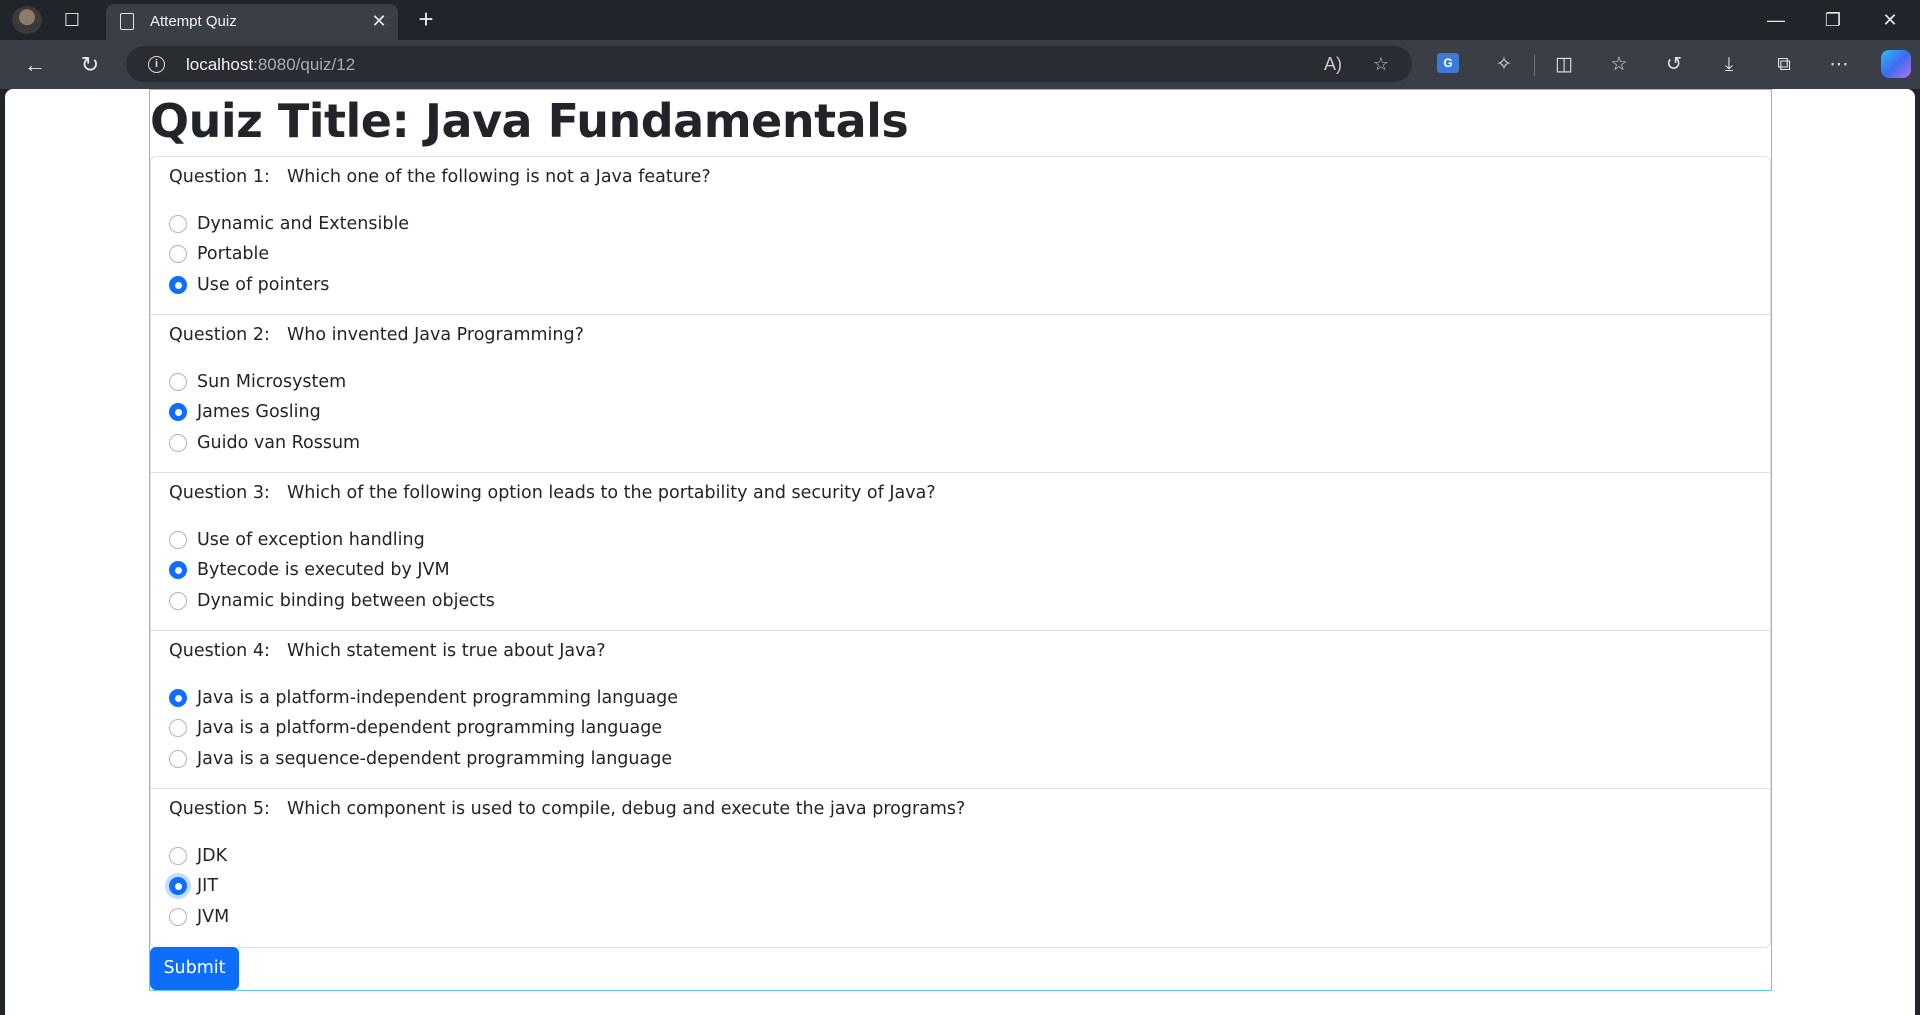 The image size is (1920, 1015). Describe the element at coordinates (311, 540) in the screenshot. I see `option-label: Use of exception handling` at that location.